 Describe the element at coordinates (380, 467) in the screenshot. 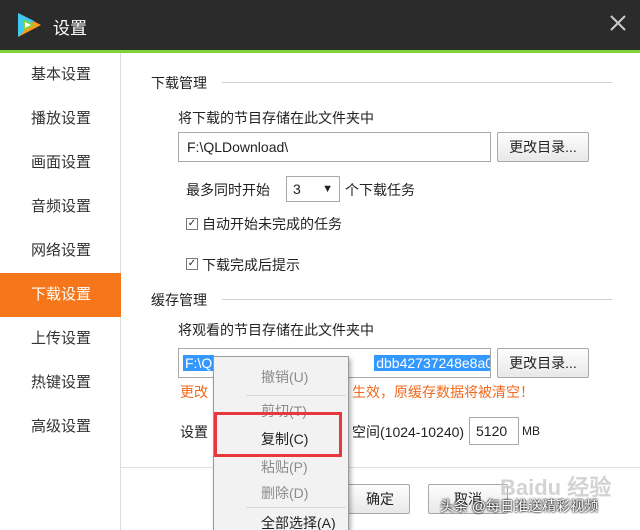

I see `footer-divider` at that location.